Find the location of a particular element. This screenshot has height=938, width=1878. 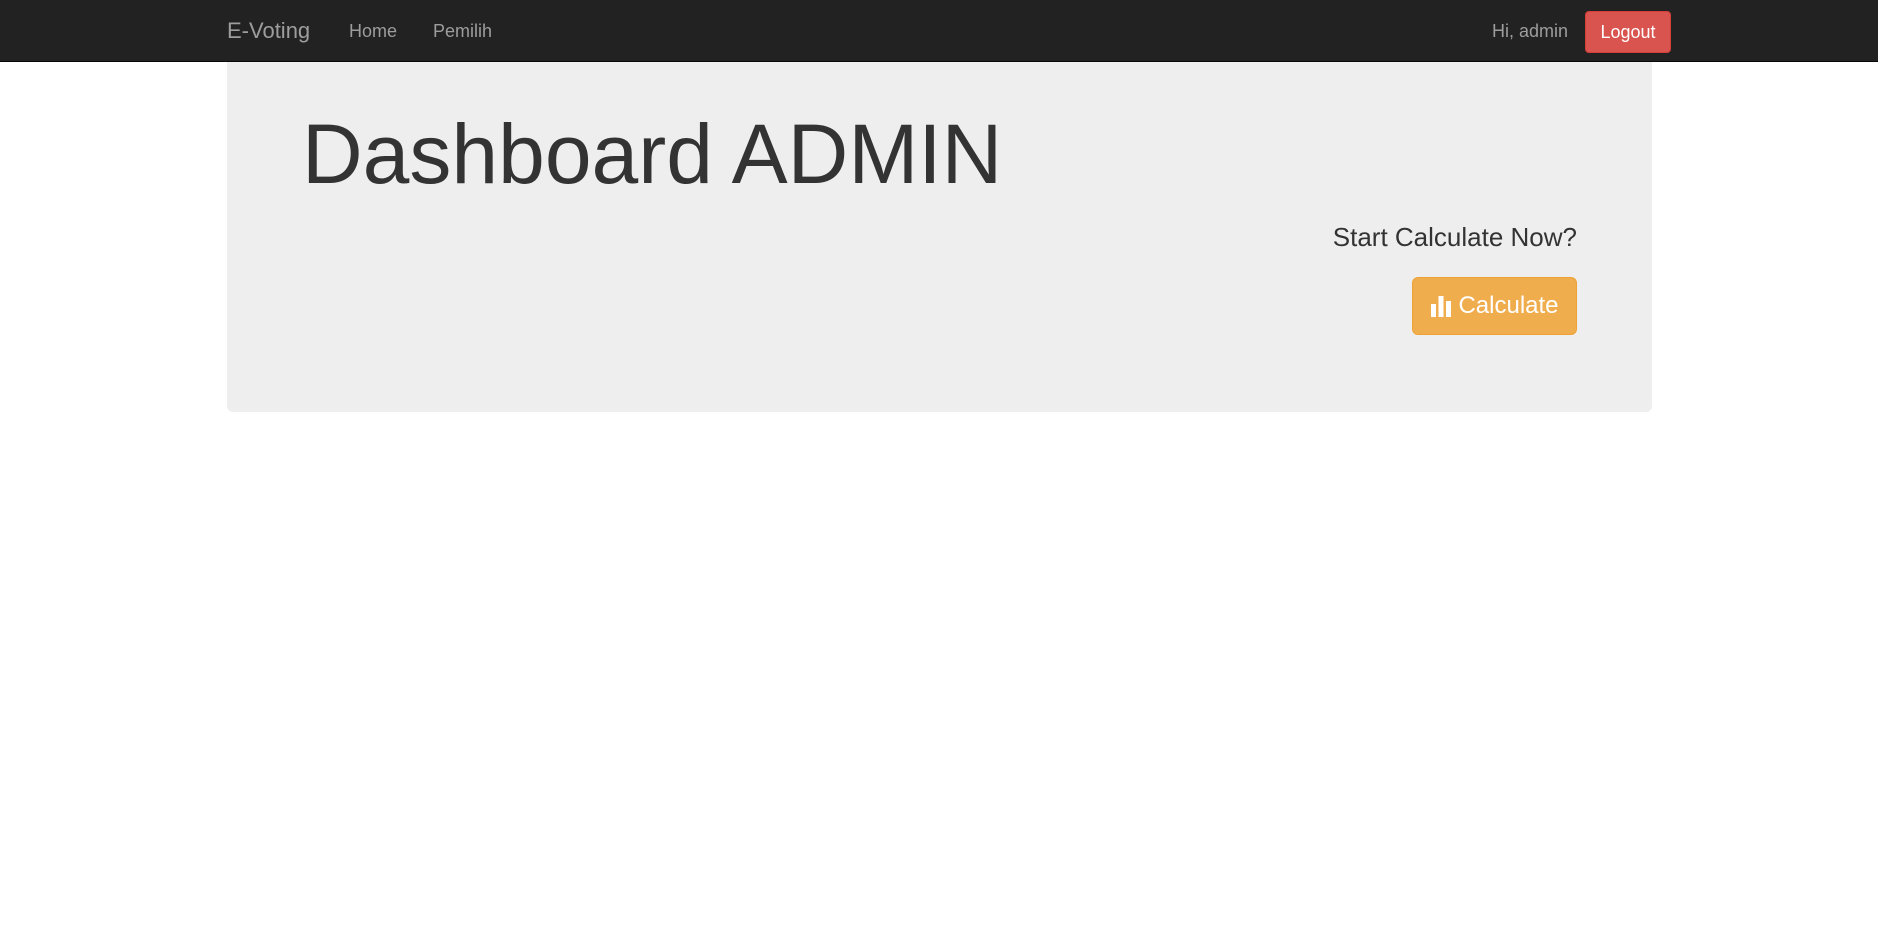

logout-button: Logout is located at coordinates (1628, 32).